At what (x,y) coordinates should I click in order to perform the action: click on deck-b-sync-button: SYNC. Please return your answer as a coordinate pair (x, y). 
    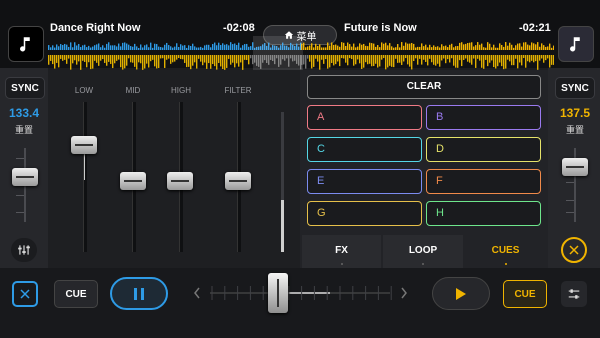
    Looking at the image, I should click on (575, 88).